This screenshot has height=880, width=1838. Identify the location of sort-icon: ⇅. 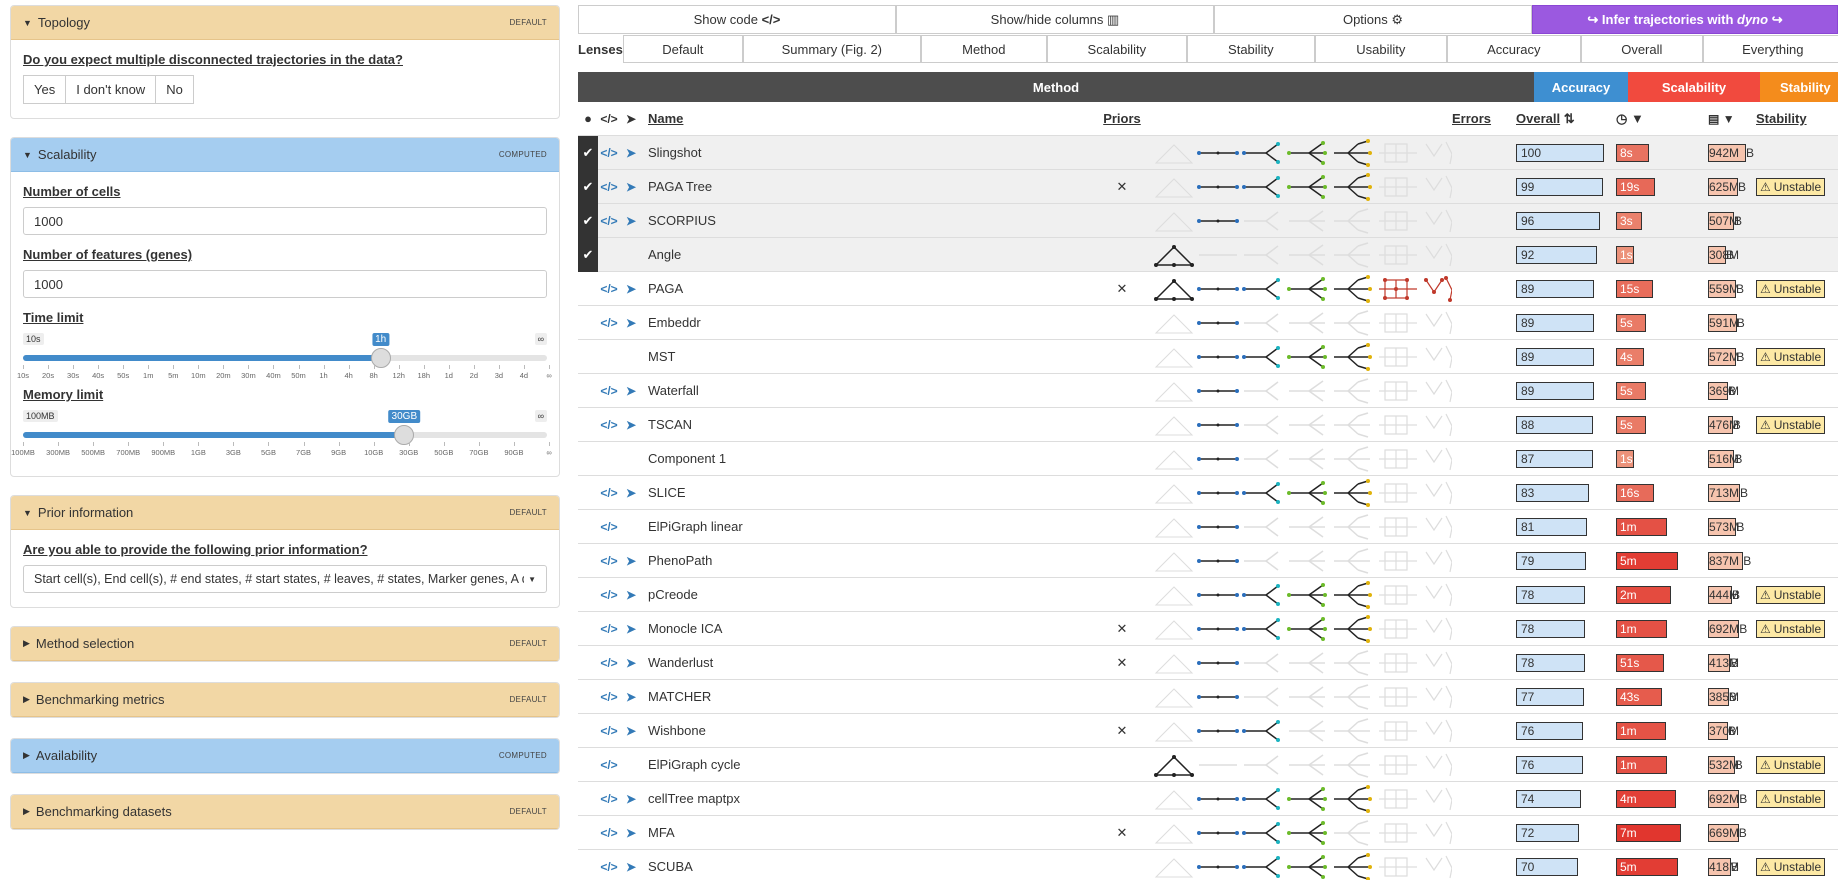
(1569, 119).